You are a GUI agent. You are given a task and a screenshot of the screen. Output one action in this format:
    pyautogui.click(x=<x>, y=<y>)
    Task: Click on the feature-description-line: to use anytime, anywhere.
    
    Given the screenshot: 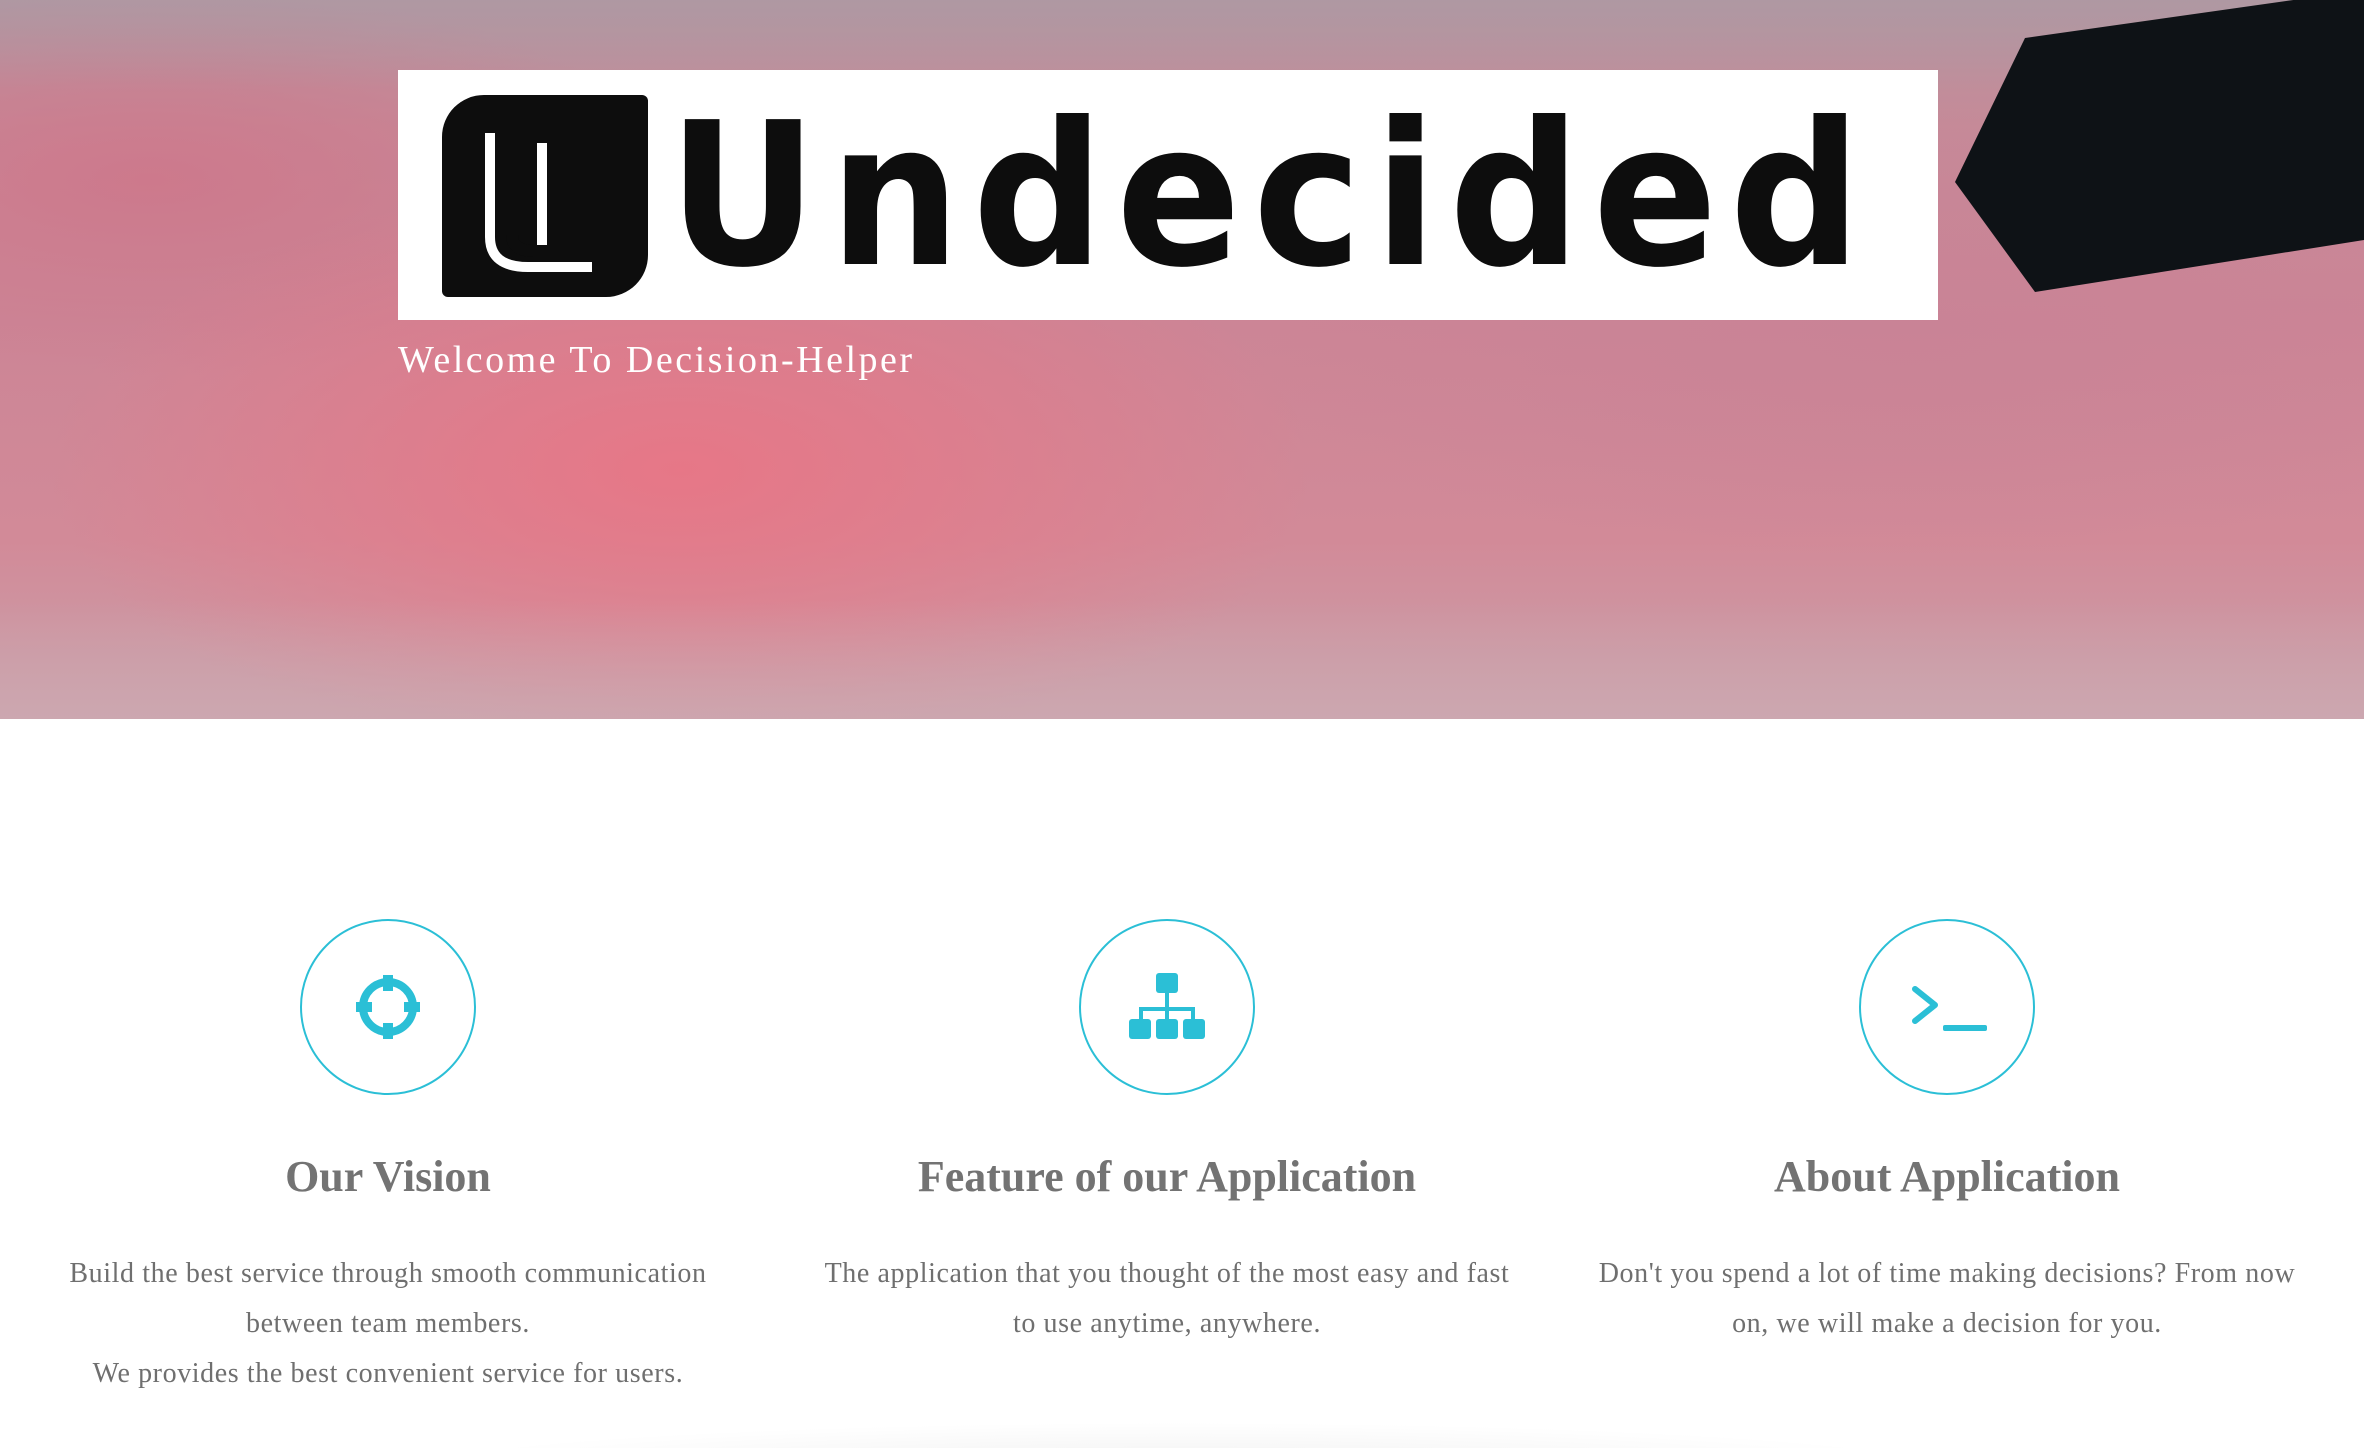 What is the action you would take?
    pyautogui.click(x=1167, y=1323)
    